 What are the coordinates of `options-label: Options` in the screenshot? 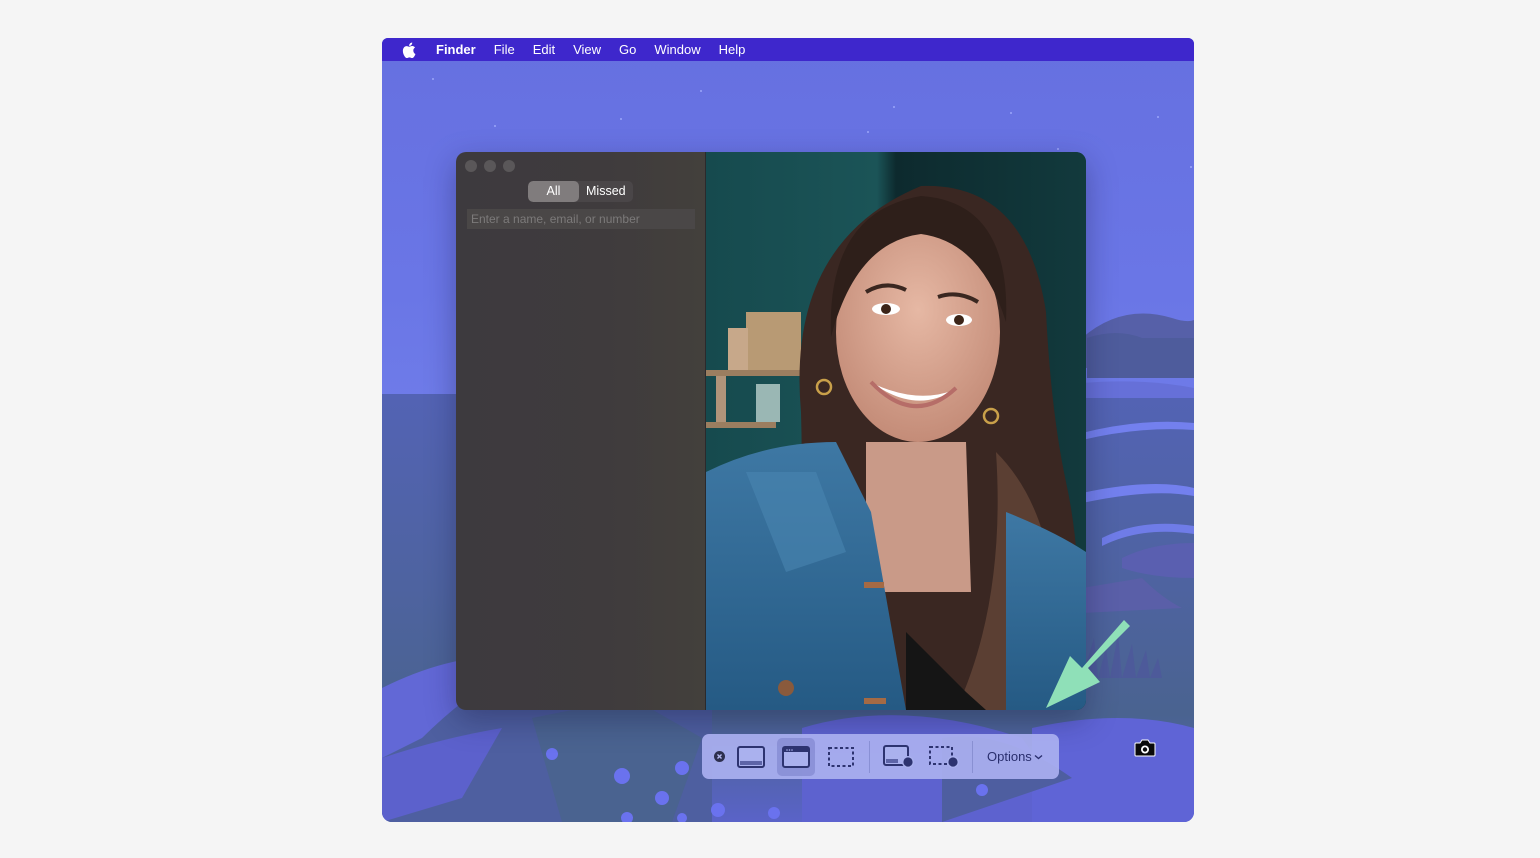 It's located at (1009, 756).